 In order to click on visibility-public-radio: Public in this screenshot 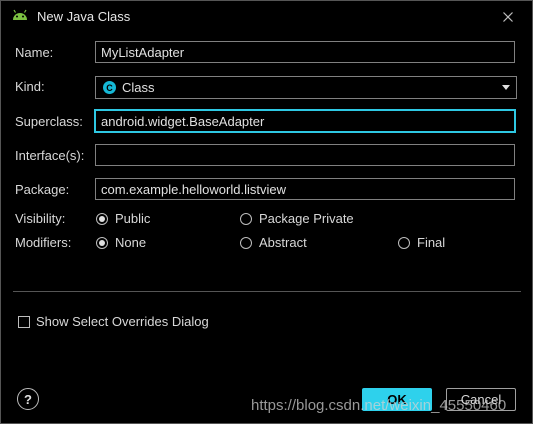, I will do `click(123, 218)`.